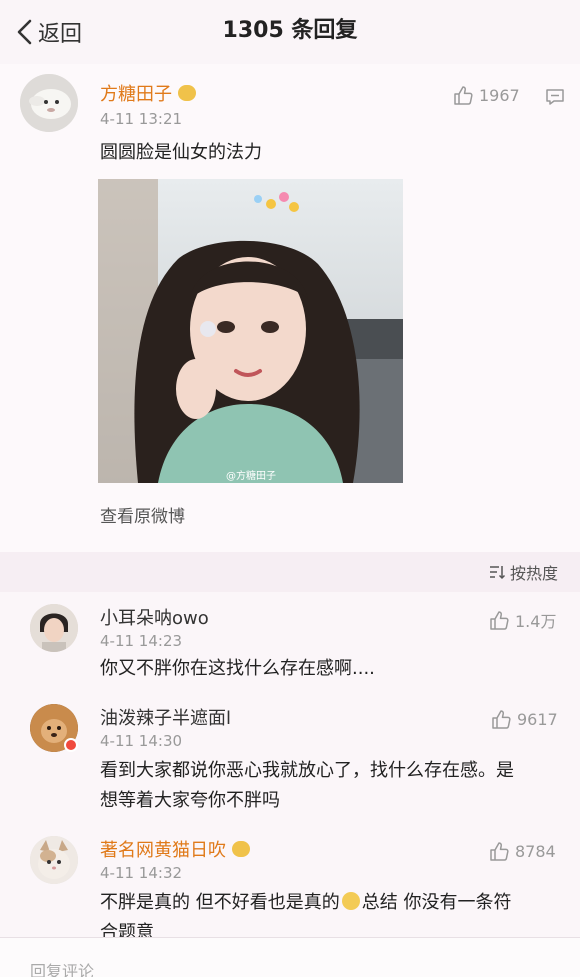  I want to click on reply-time: 4-11 14:23, so click(141, 641).